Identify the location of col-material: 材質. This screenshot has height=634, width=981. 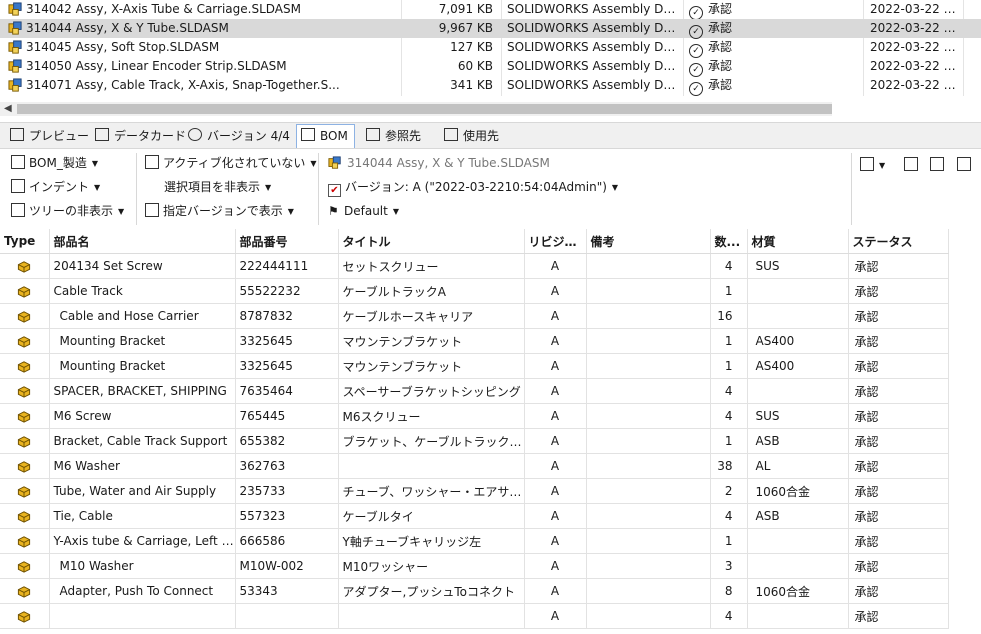
(798, 241).